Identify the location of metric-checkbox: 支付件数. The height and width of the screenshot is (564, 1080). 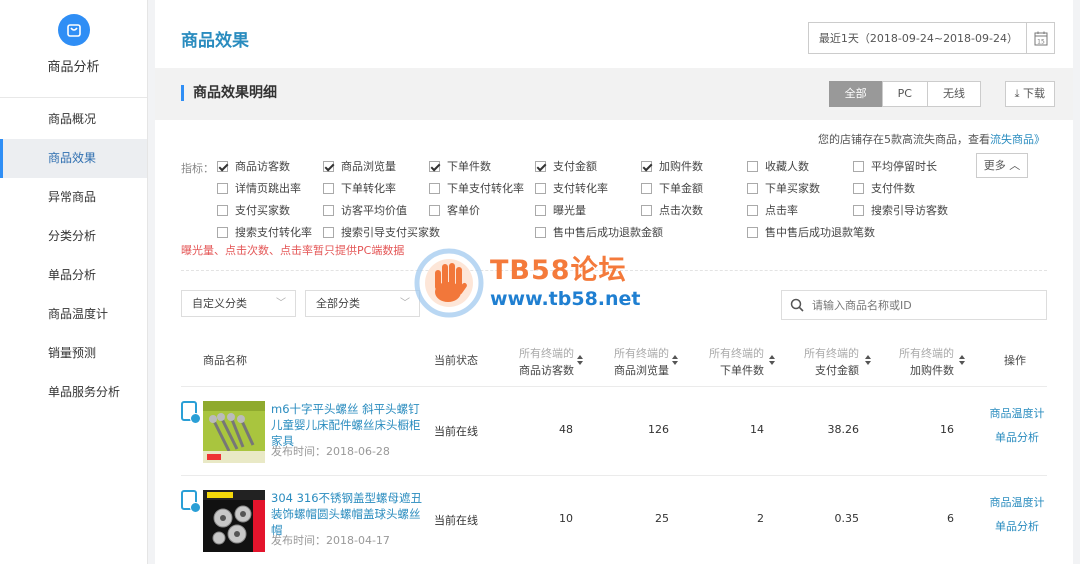
(884, 188).